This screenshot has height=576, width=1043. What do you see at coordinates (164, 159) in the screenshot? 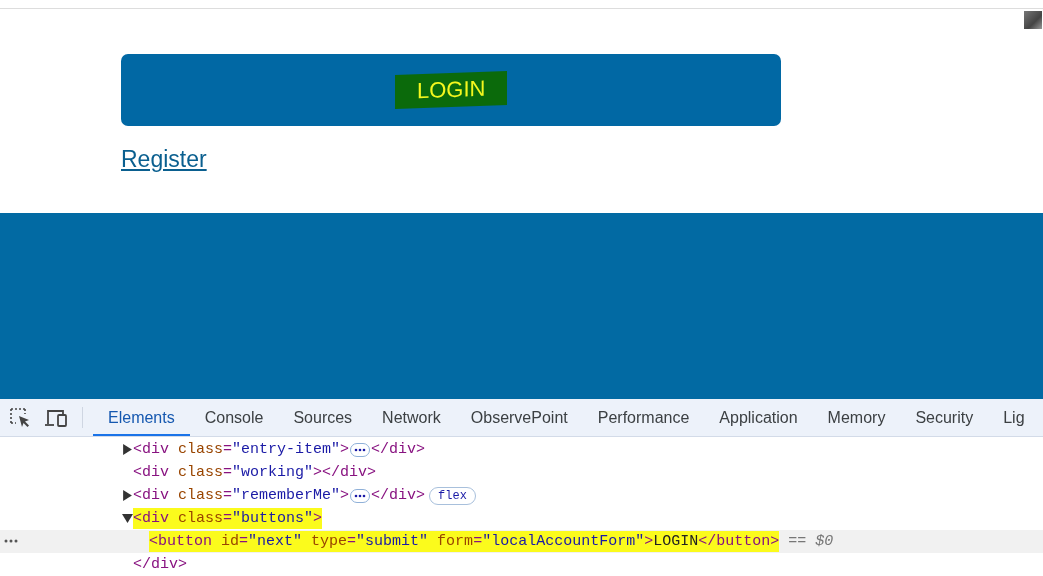
I see `register-link: Register` at bounding box center [164, 159].